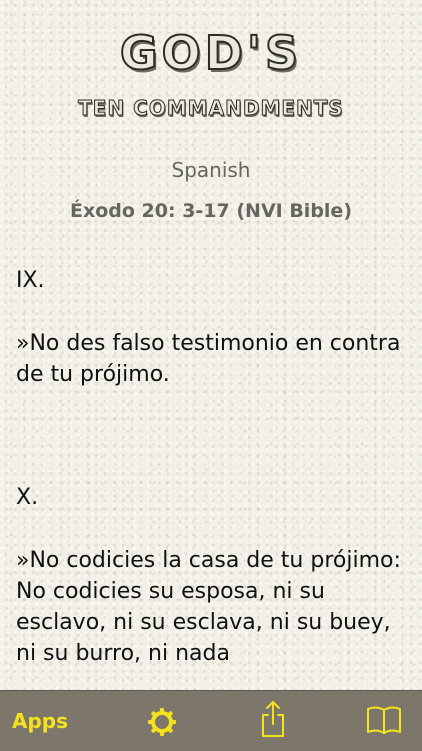  What do you see at coordinates (30, 280) in the screenshot?
I see `commandment-number: IX.` at bounding box center [30, 280].